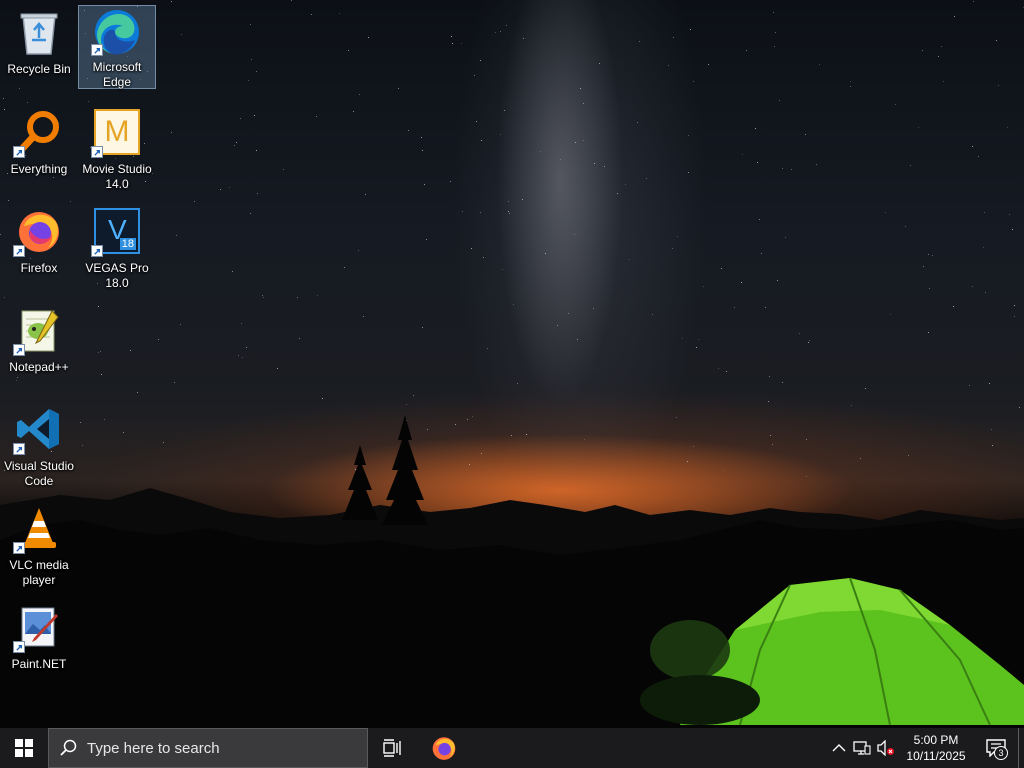 This screenshot has width=1024, height=768. What do you see at coordinates (68, 747) in the screenshot?
I see `search-icon` at bounding box center [68, 747].